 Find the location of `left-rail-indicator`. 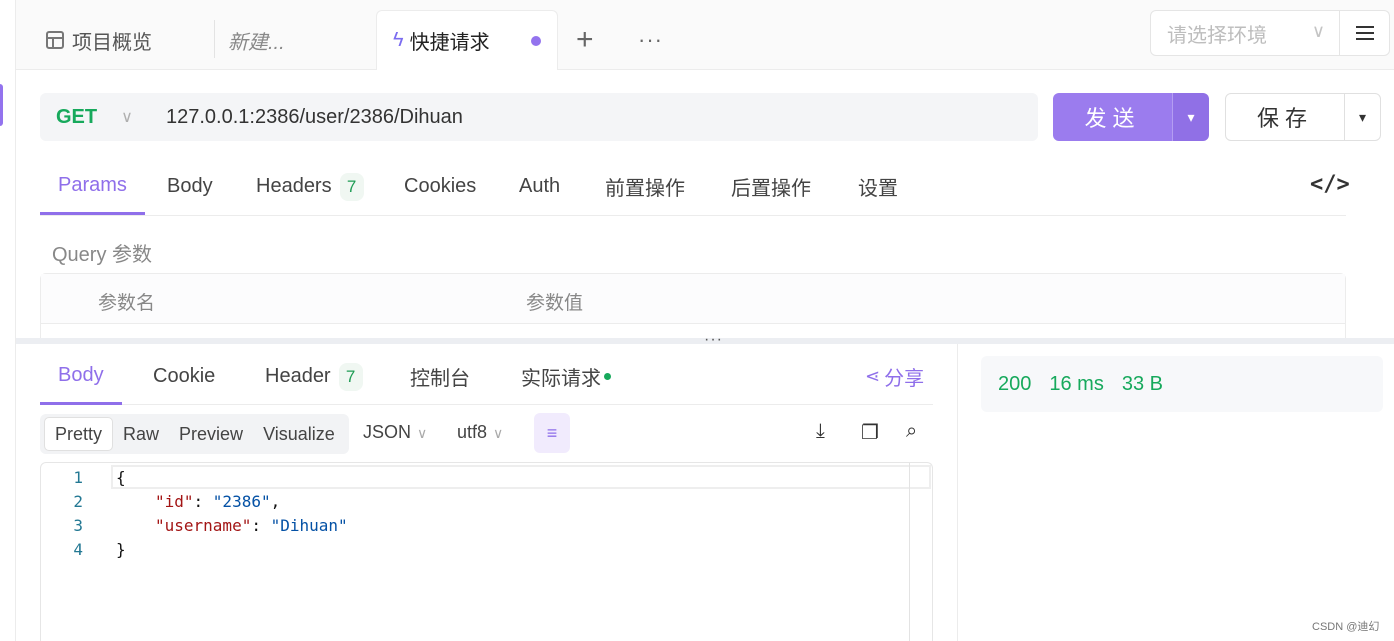

left-rail-indicator is located at coordinates (1, 105).